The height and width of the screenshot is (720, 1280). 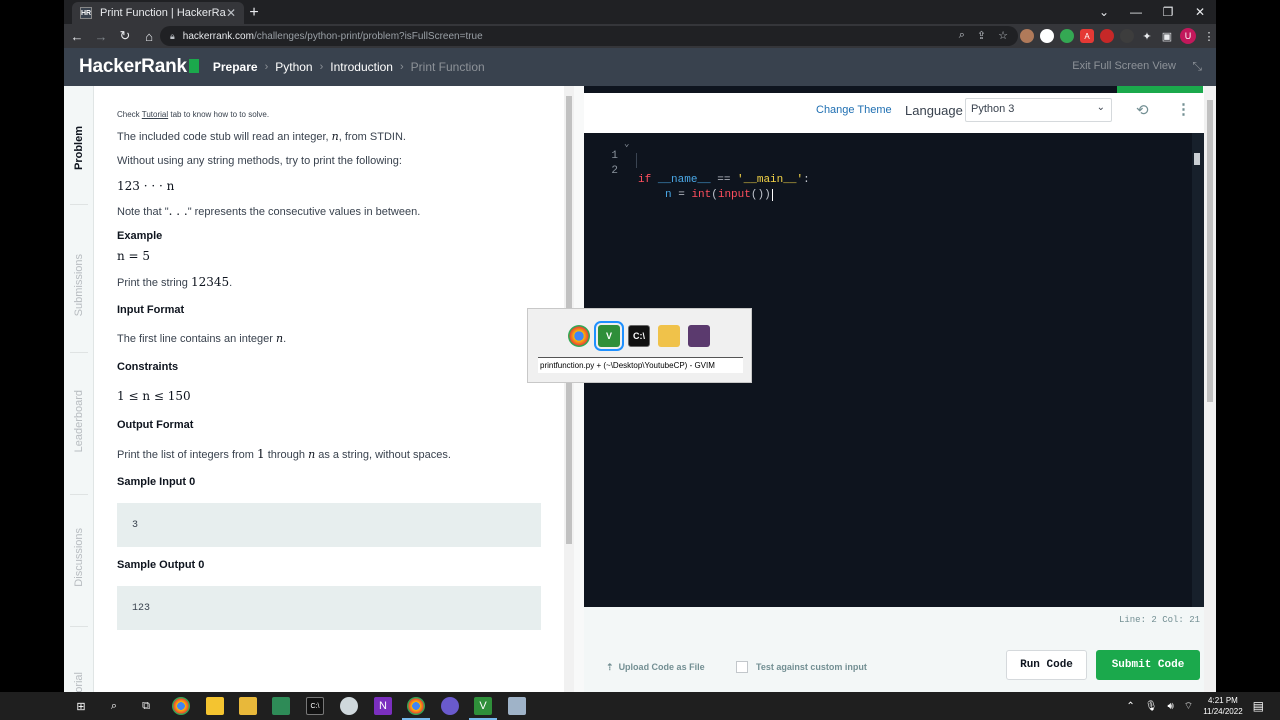 I want to click on tab-submissions: Submissions, so click(x=79, y=285).